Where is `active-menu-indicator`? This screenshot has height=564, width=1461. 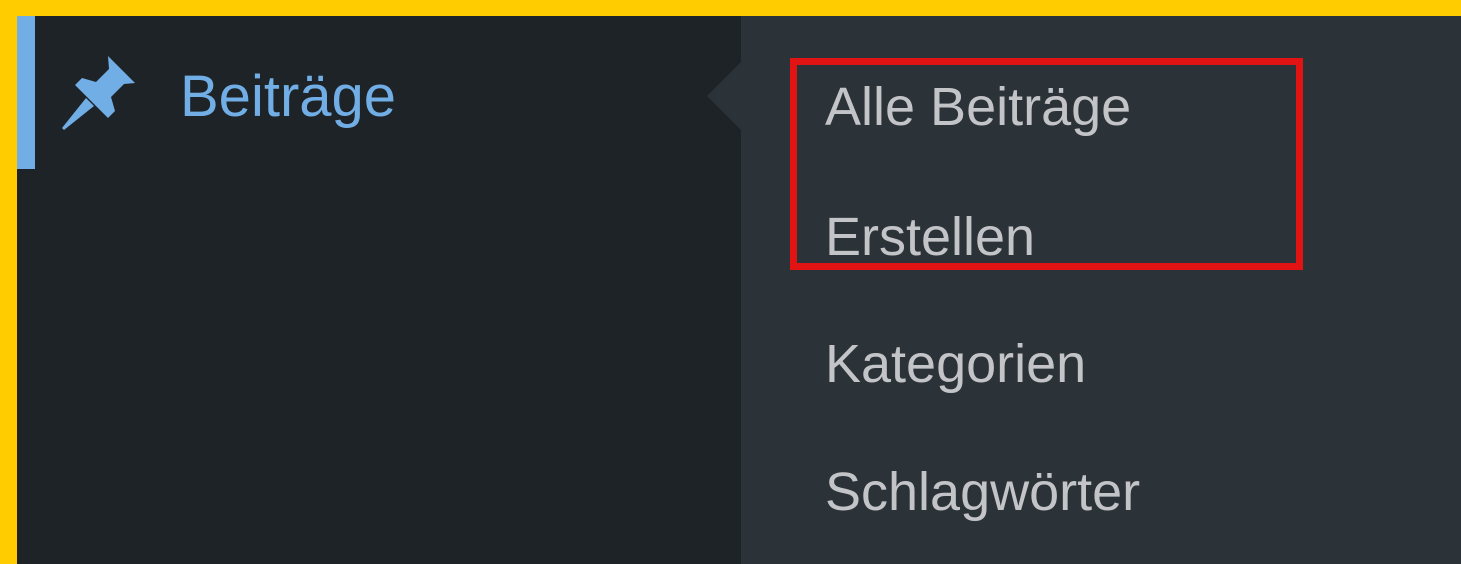 active-menu-indicator is located at coordinates (26, 92).